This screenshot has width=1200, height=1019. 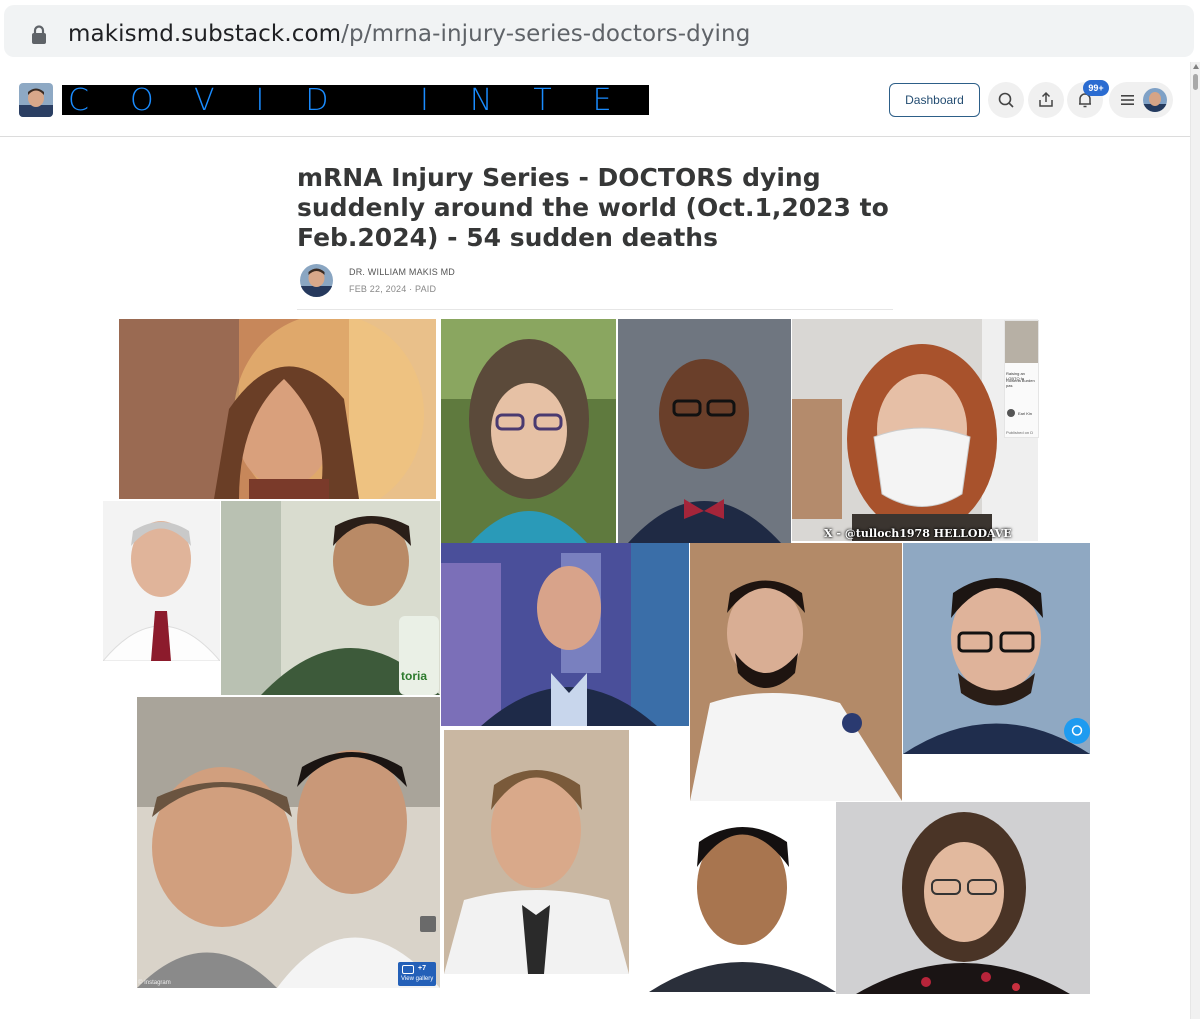 What do you see at coordinates (161, 581) in the screenshot?
I see `collage-photo-older-man-tie` at bounding box center [161, 581].